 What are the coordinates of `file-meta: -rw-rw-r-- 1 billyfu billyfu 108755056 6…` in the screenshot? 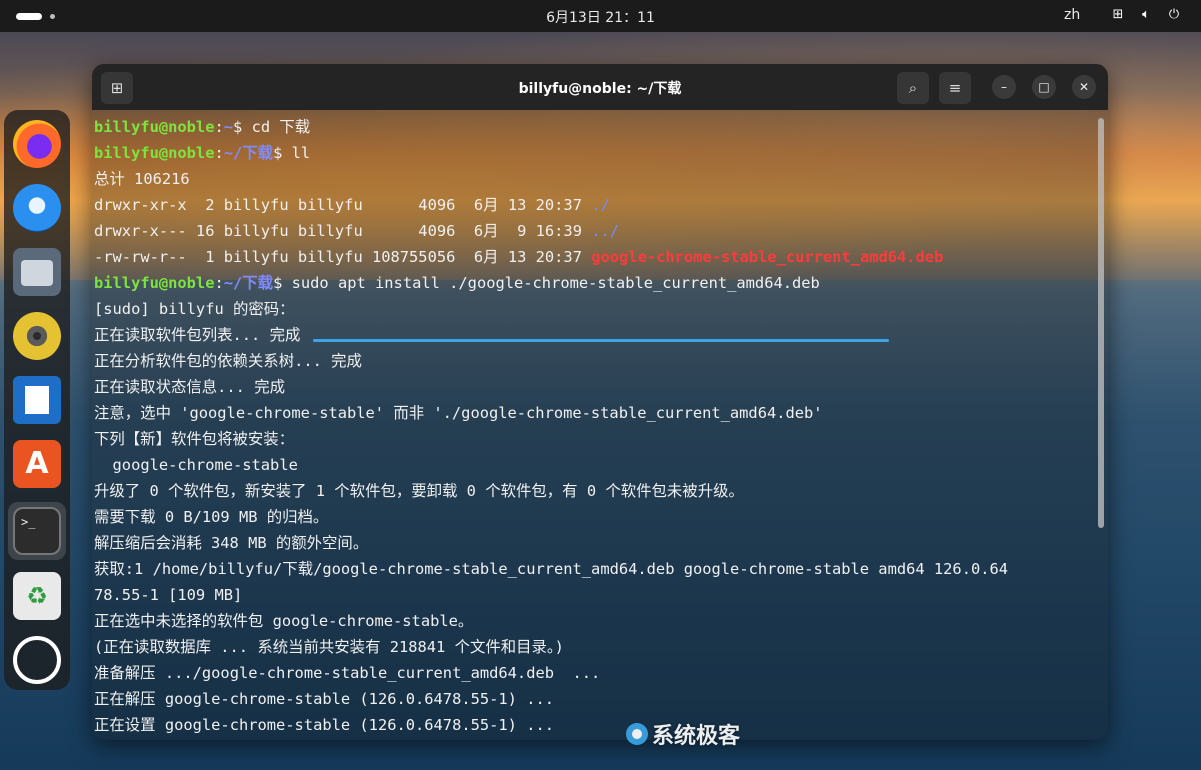 It's located at (343, 257).